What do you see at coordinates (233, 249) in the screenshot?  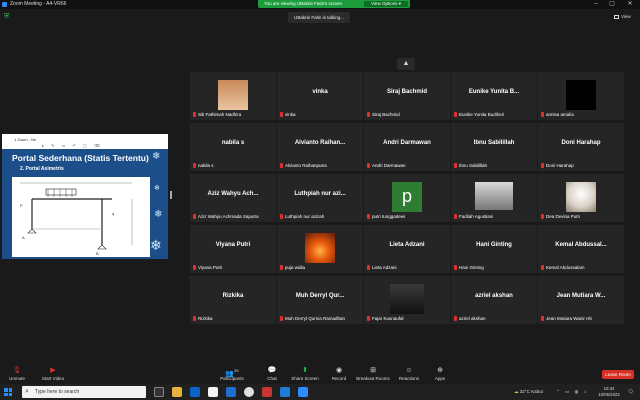 I see `participant-tile: Viyana Putri Viyana Putri` at bounding box center [233, 249].